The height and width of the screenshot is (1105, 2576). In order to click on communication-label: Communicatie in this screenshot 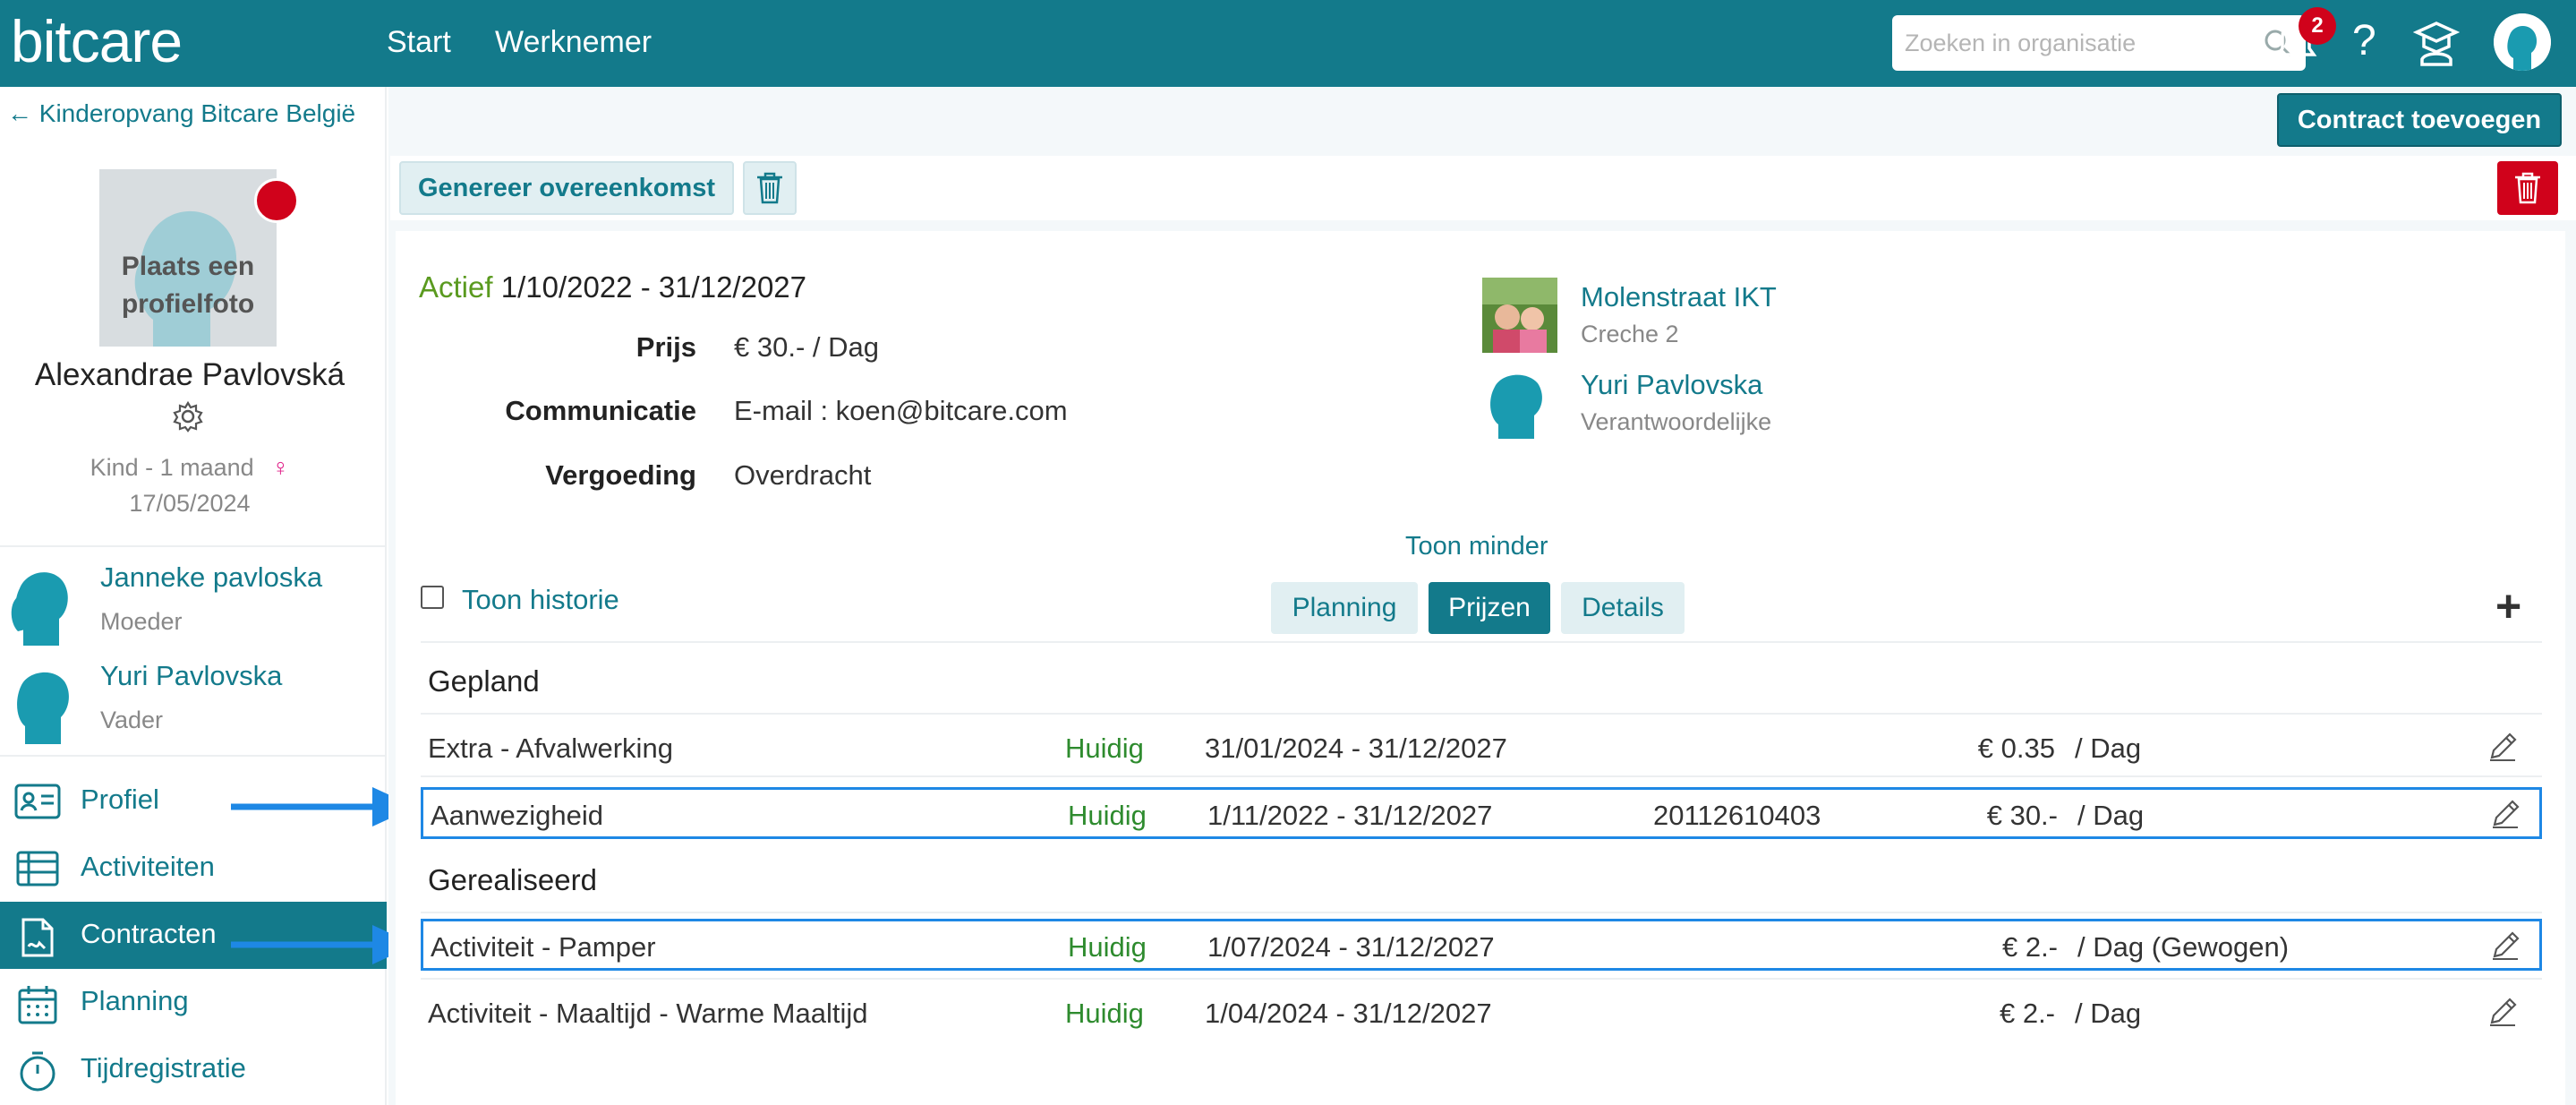, I will do `click(600, 410)`.